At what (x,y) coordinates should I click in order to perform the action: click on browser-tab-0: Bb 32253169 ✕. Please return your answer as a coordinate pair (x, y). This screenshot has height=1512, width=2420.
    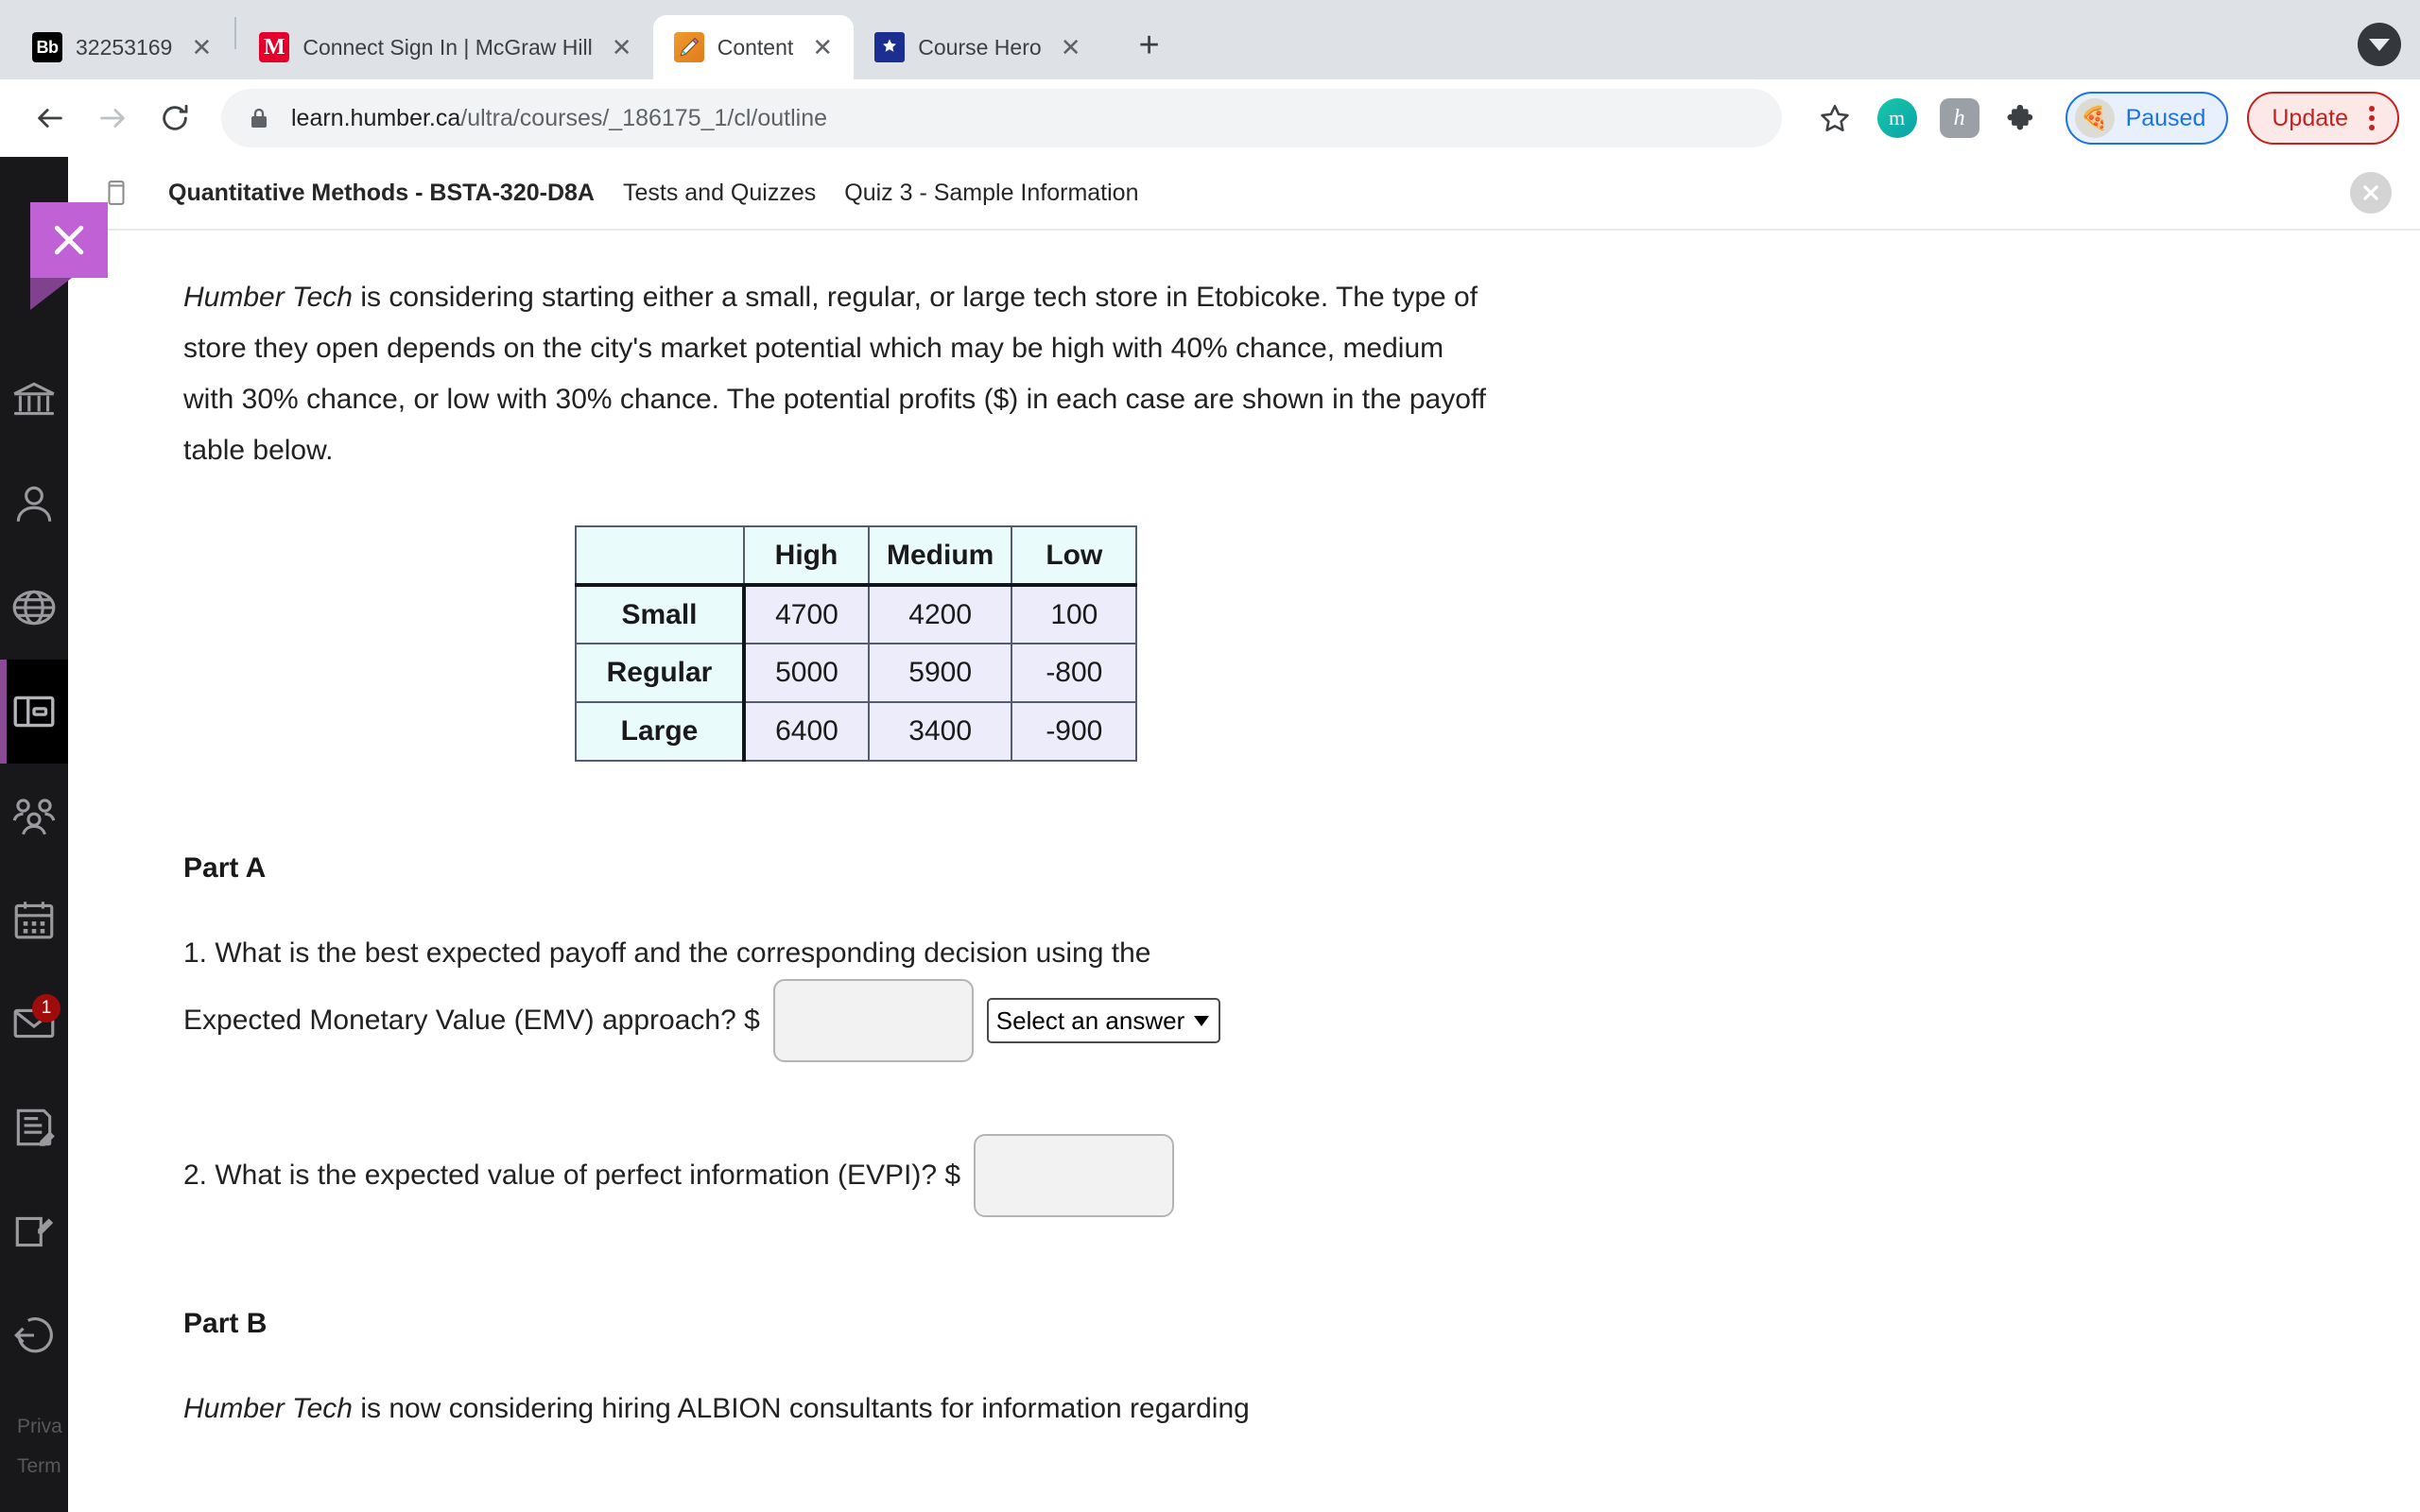
    Looking at the image, I should click on (122, 47).